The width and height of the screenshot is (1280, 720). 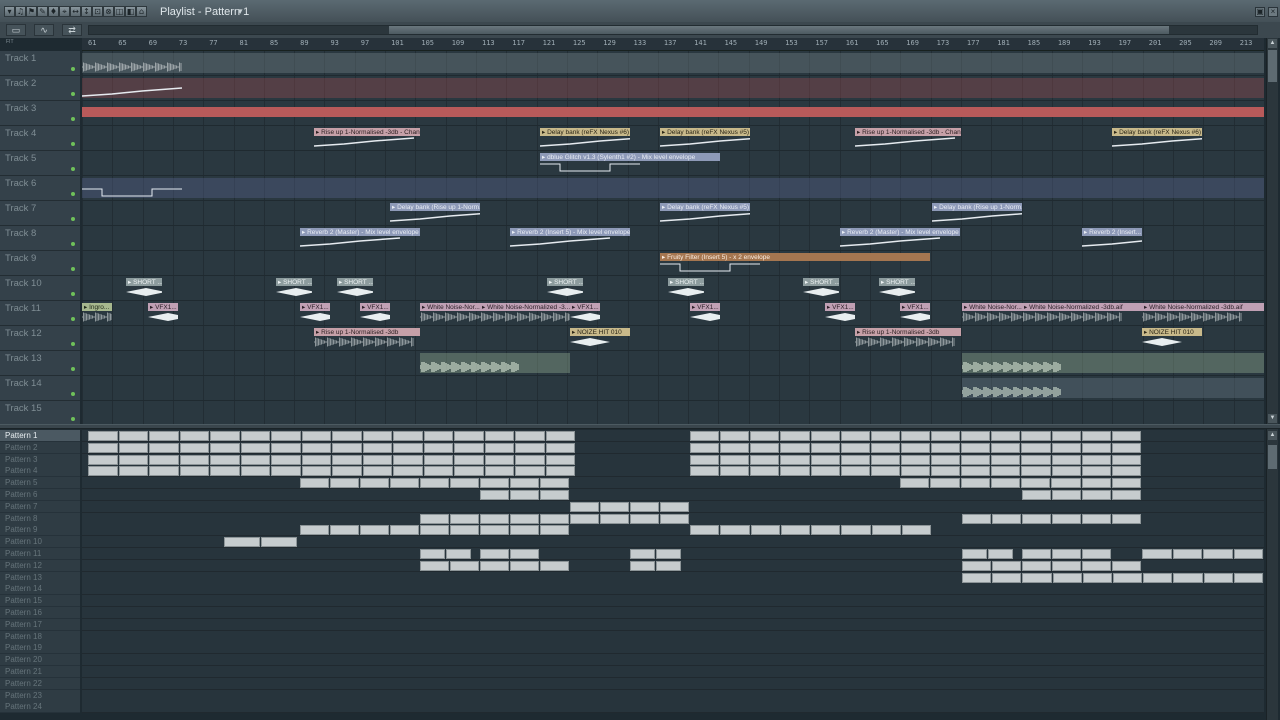 What do you see at coordinates (40, 660) in the screenshot?
I see `pattern-header: Pattern 20` at bounding box center [40, 660].